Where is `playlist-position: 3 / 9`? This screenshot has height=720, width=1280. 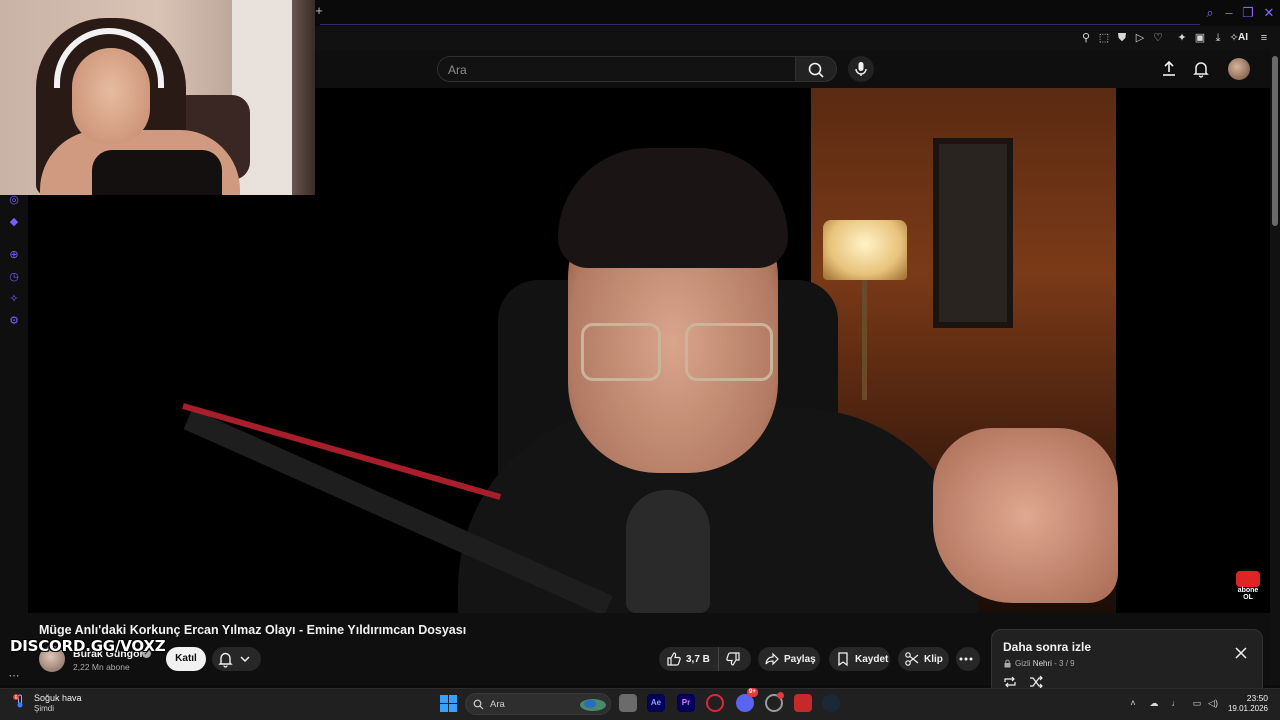
playlist-position: 3 / 9 is located at coordinates (1067, 663).